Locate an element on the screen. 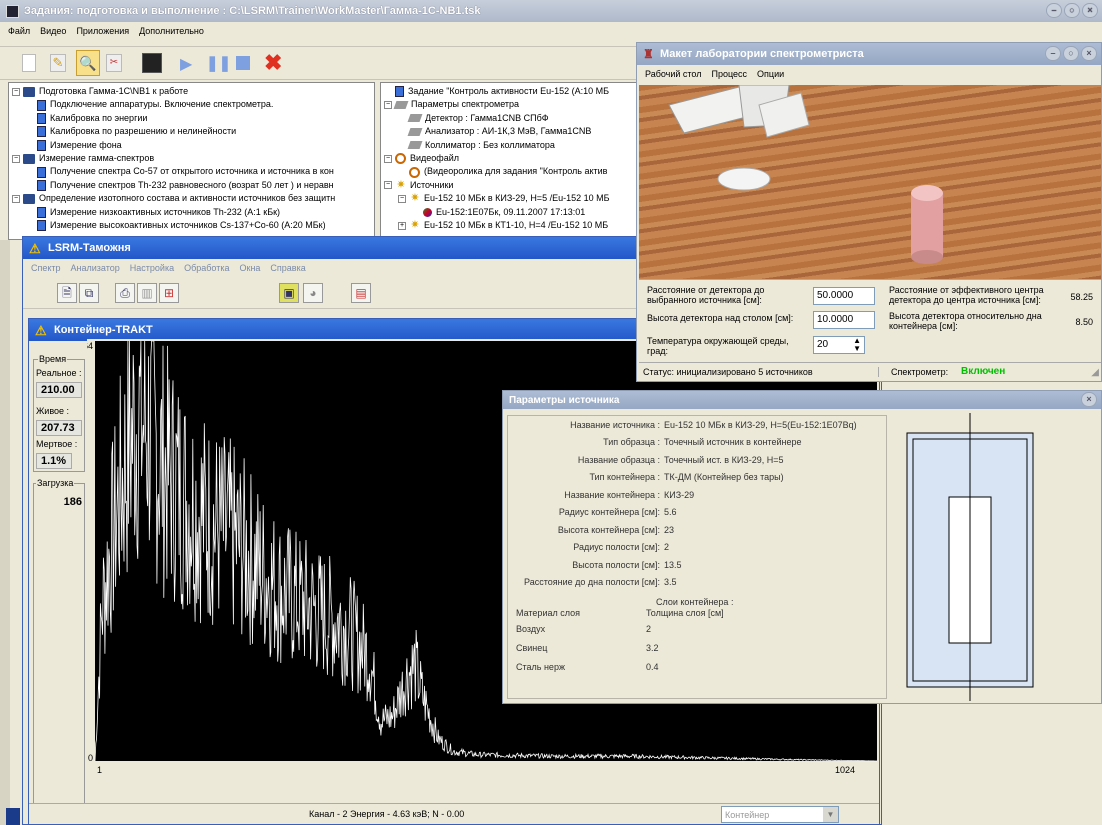 The image size is (1102, 825). lsrm-menu-item-5: Справка is located at coordinates (287, 268).